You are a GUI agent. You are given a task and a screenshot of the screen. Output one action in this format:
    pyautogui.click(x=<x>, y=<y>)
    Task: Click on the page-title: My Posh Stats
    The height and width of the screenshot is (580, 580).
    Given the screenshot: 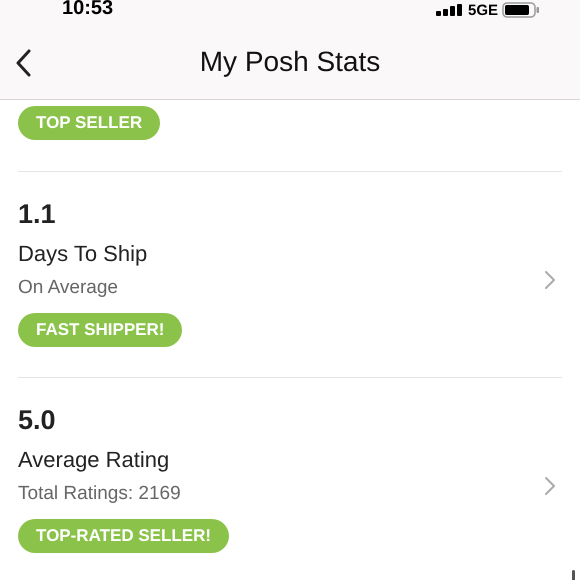 What is the action you would take?
    pyautogui.click(x=290, y=62)
    